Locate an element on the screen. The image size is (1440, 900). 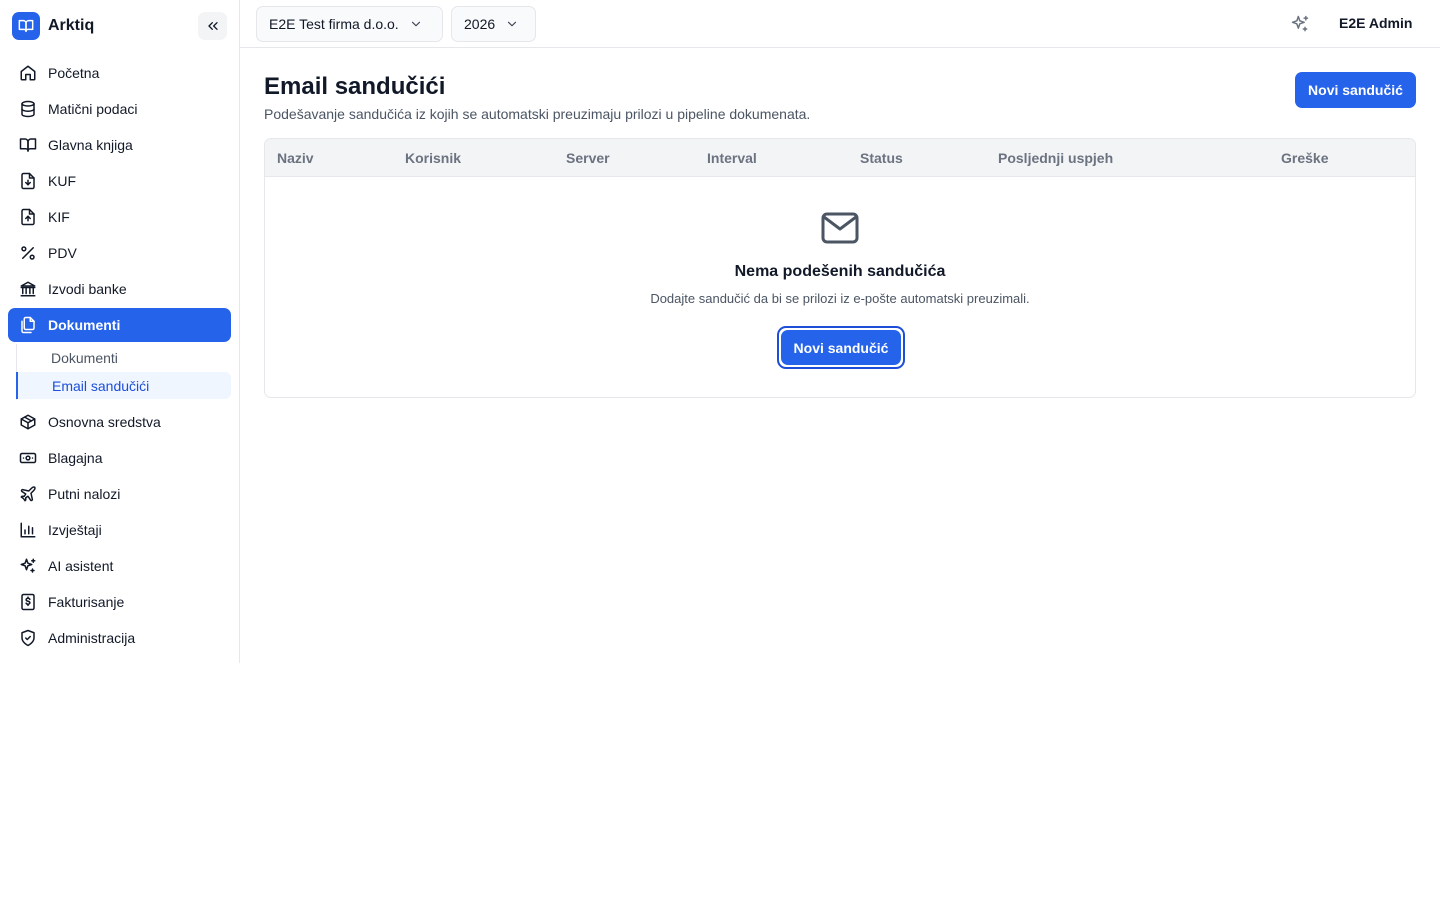
empty-state-new-mailbox-button: Novi sandučić is located at coordinates (841, 347).